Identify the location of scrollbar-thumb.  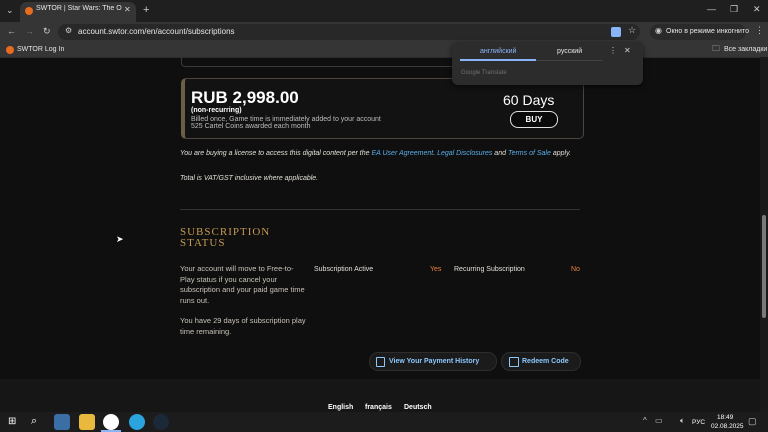
(764, 266).